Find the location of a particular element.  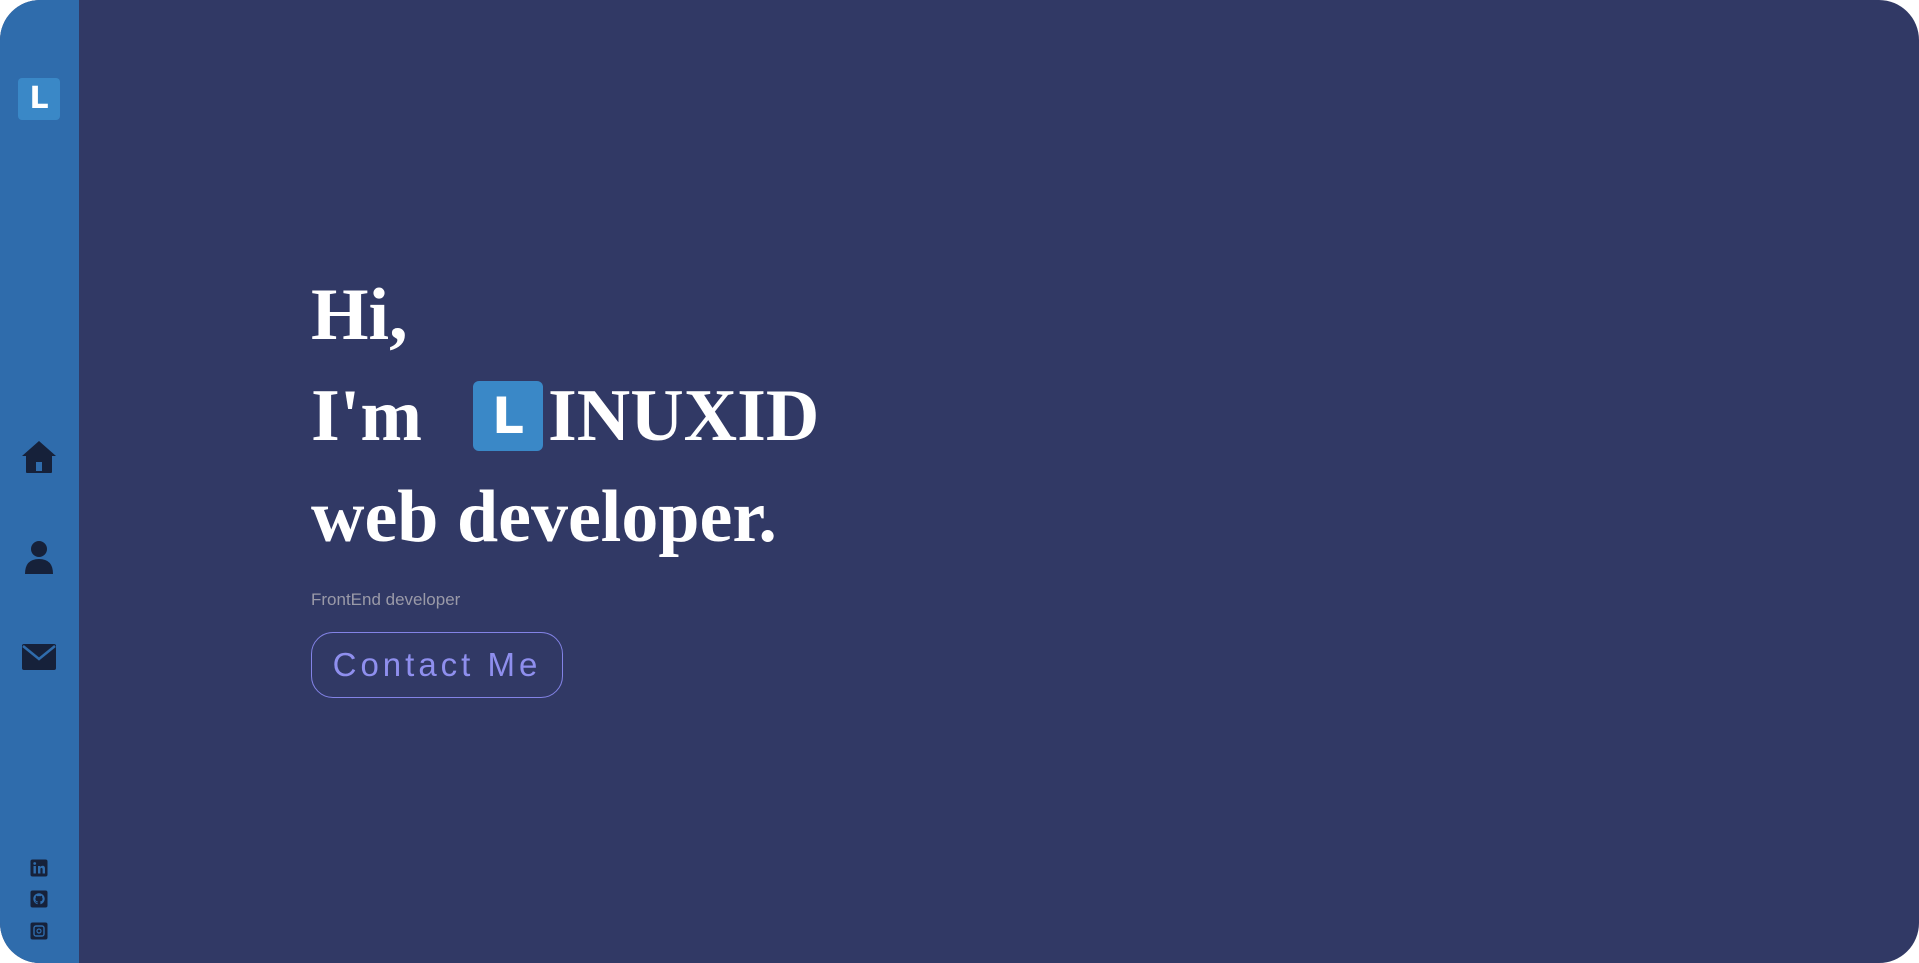

logo-letter: L is located at coordinates (39, 98).